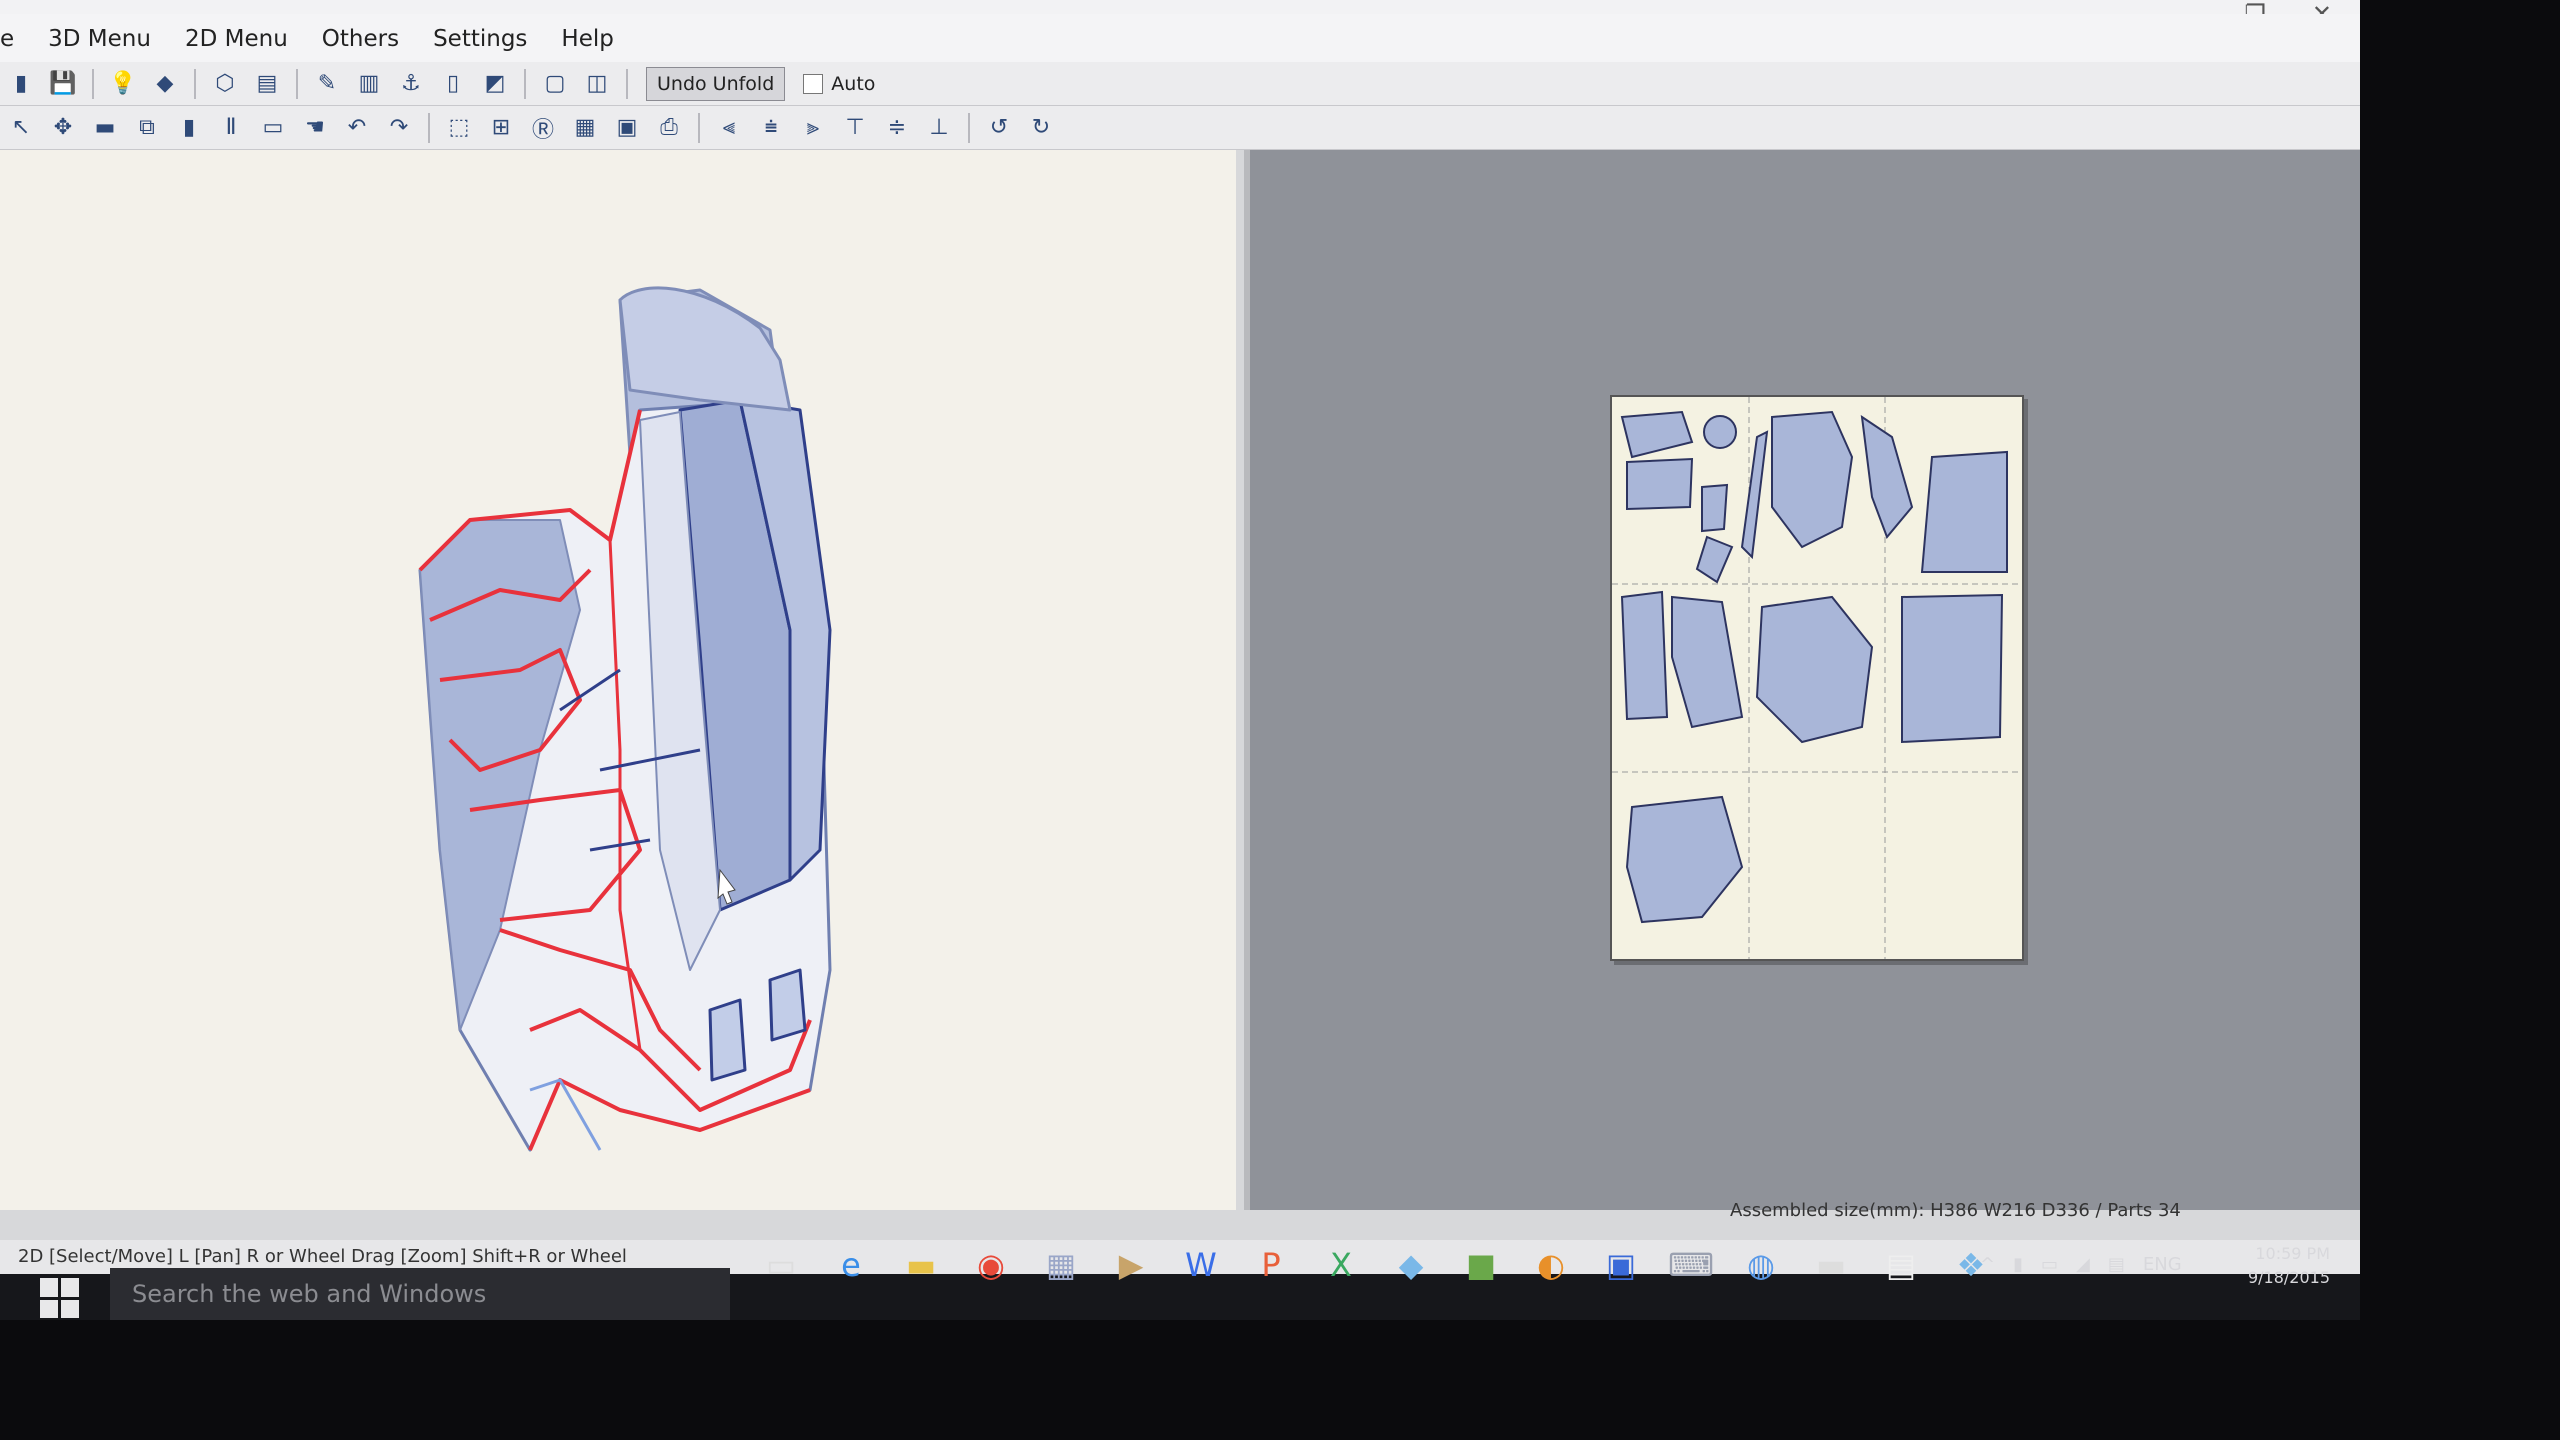 This screenshot has height=1440, width=2560. I want to click on rotate-right-icon: ↻, so click(1041, 128).